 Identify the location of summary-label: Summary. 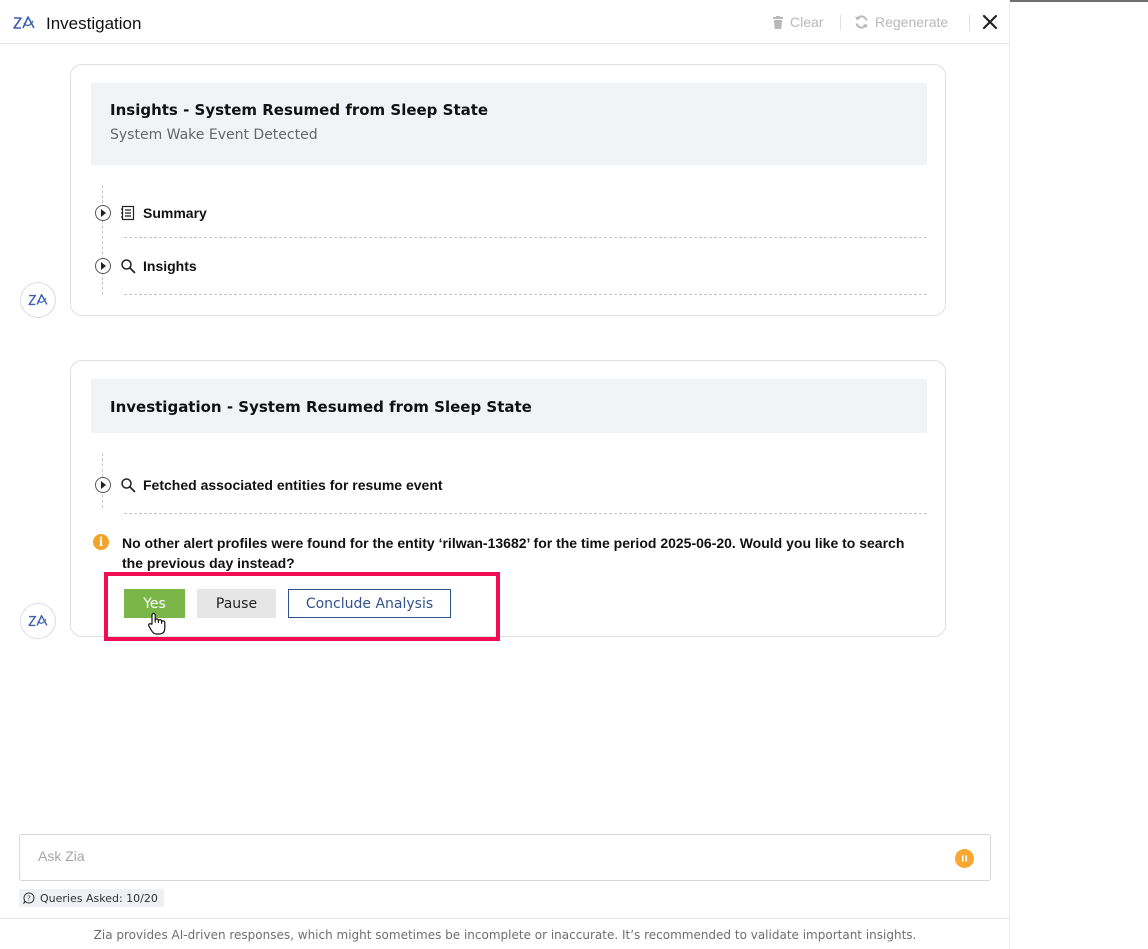
(175, 213).